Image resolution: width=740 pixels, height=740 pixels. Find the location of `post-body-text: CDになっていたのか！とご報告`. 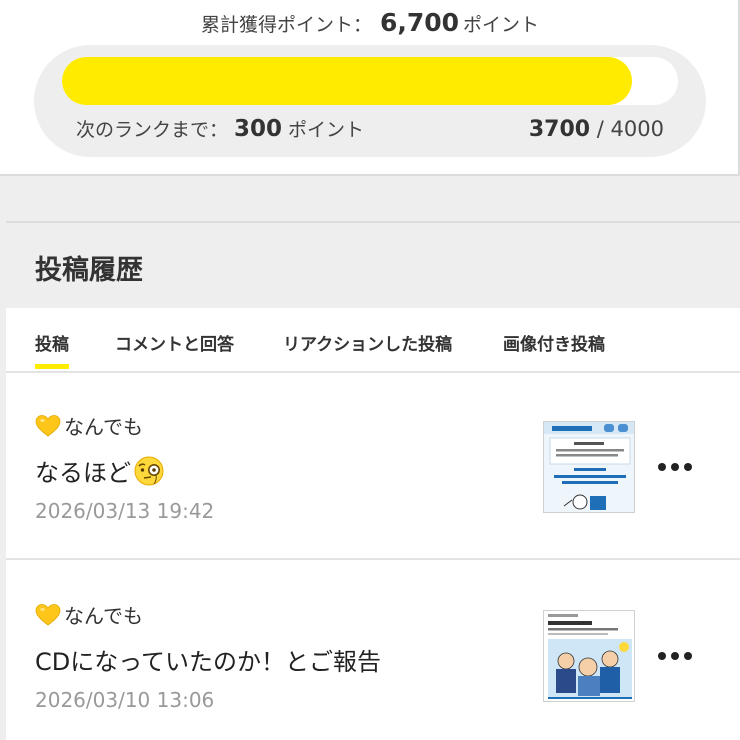

post-body-text: CDになっていたのか！とご報告 is located at coordinates (208, 662).